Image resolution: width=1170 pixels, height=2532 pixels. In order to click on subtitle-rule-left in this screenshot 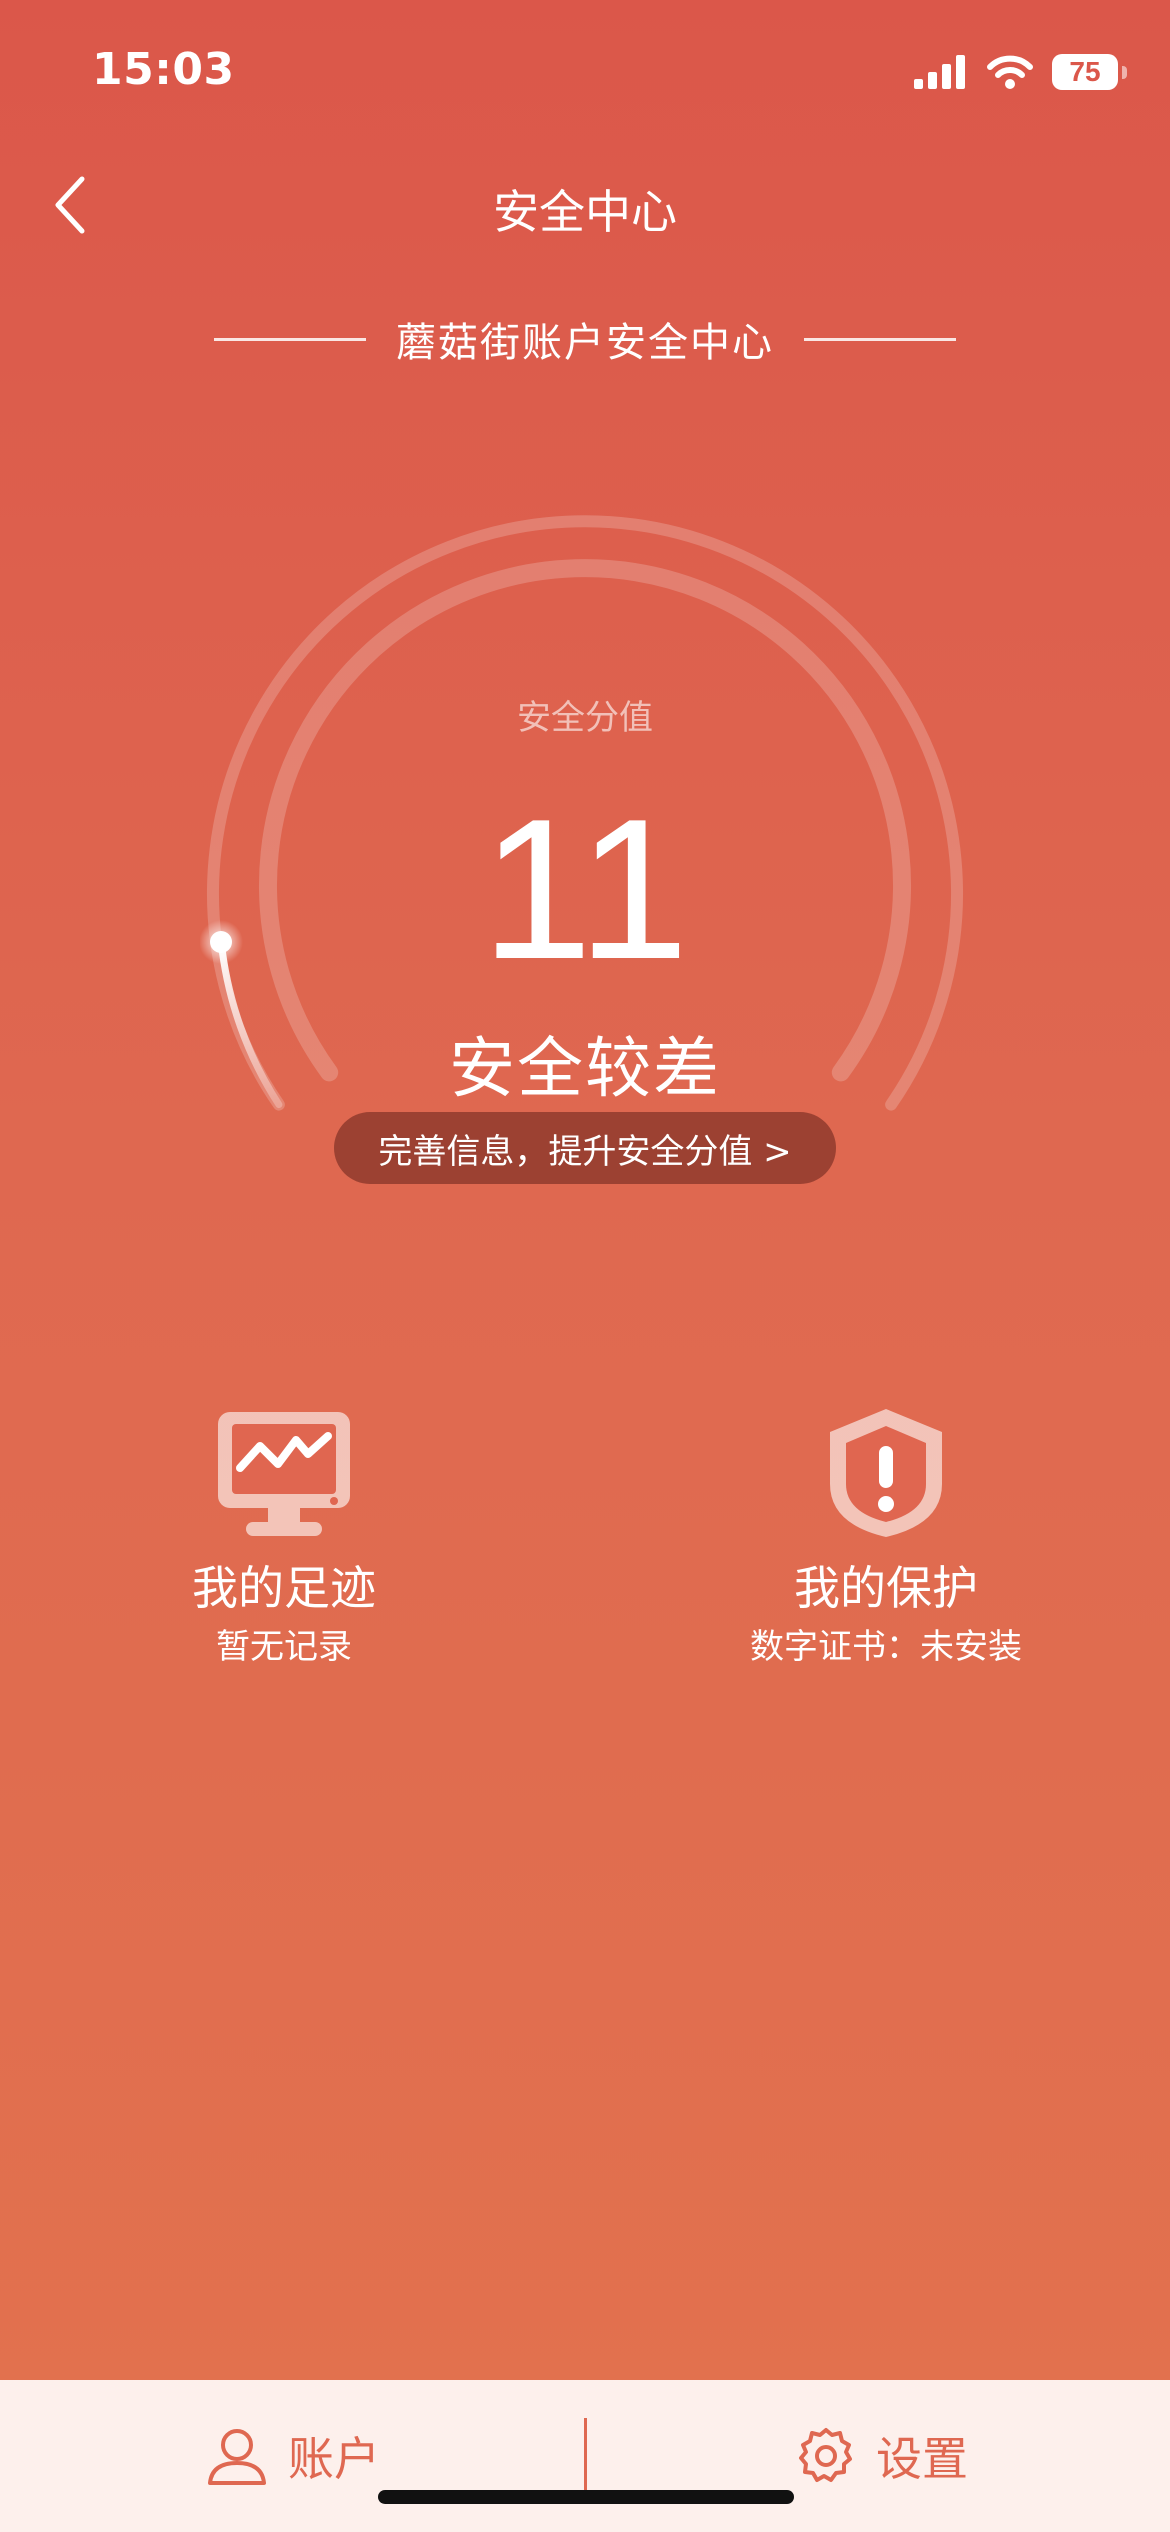, I will do `click(290, 339)`.